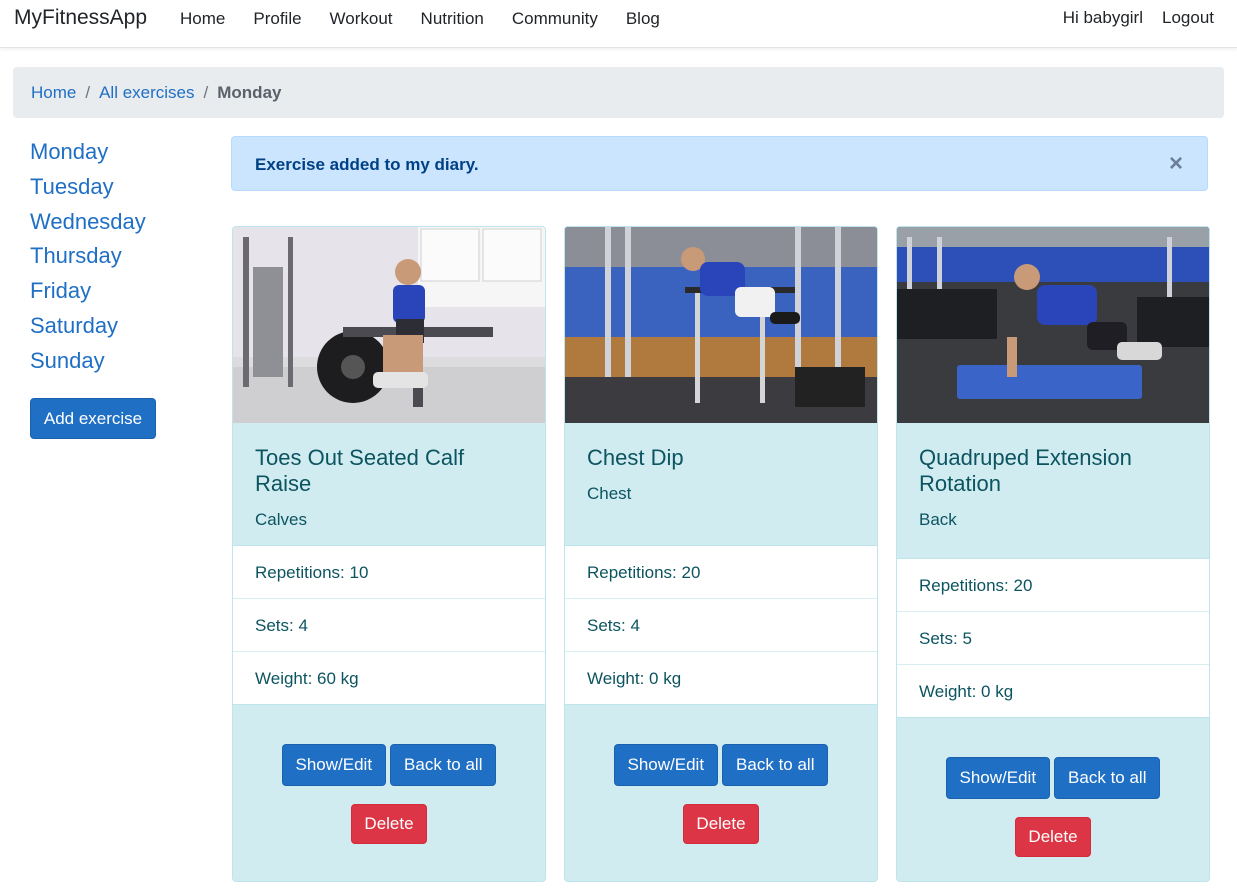 The width and height of the screenshot is (1237, 889). I want to click on sets-value: Sets: 5, so click(1053, 638).